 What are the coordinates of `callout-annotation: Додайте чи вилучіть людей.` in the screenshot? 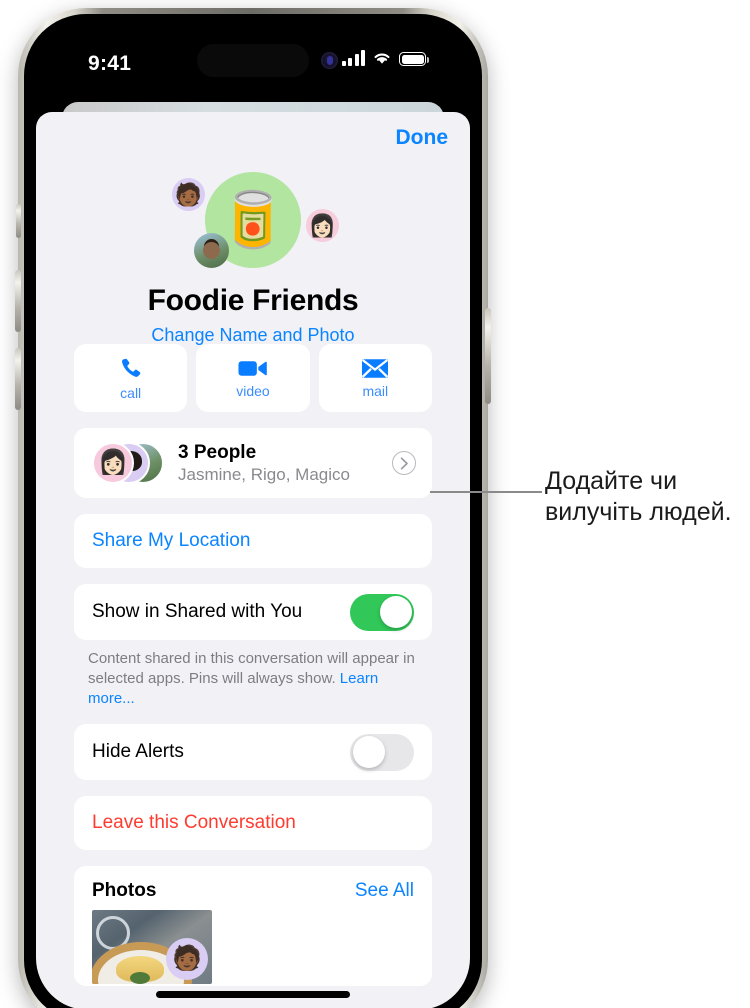 It's located at (642, 497).